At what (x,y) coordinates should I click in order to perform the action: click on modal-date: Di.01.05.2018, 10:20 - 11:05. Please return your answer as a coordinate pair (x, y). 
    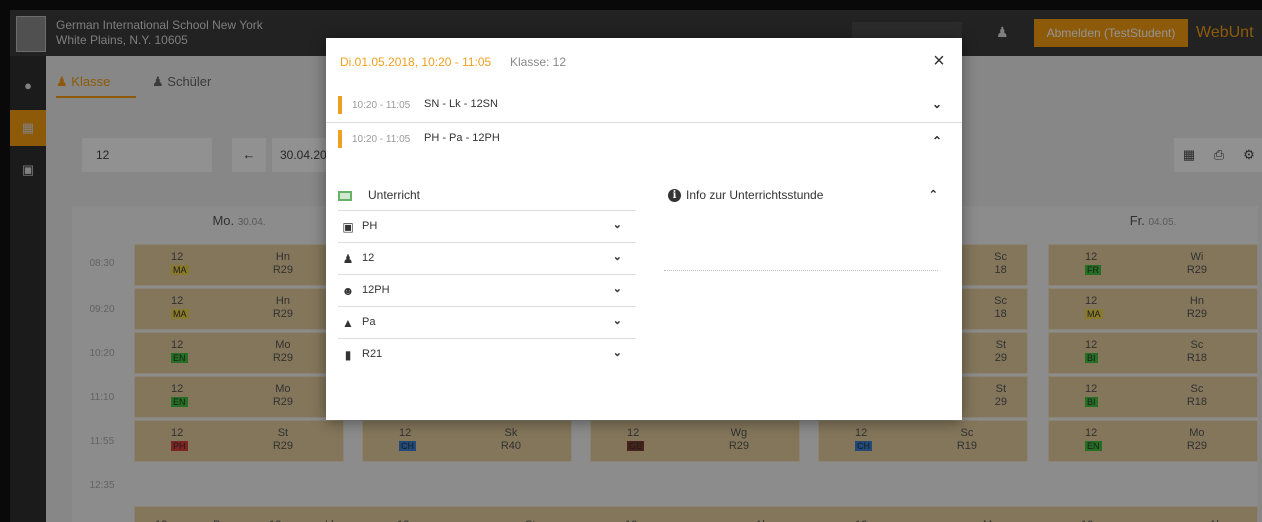
    Looking at the image, I should click on (416, 62).